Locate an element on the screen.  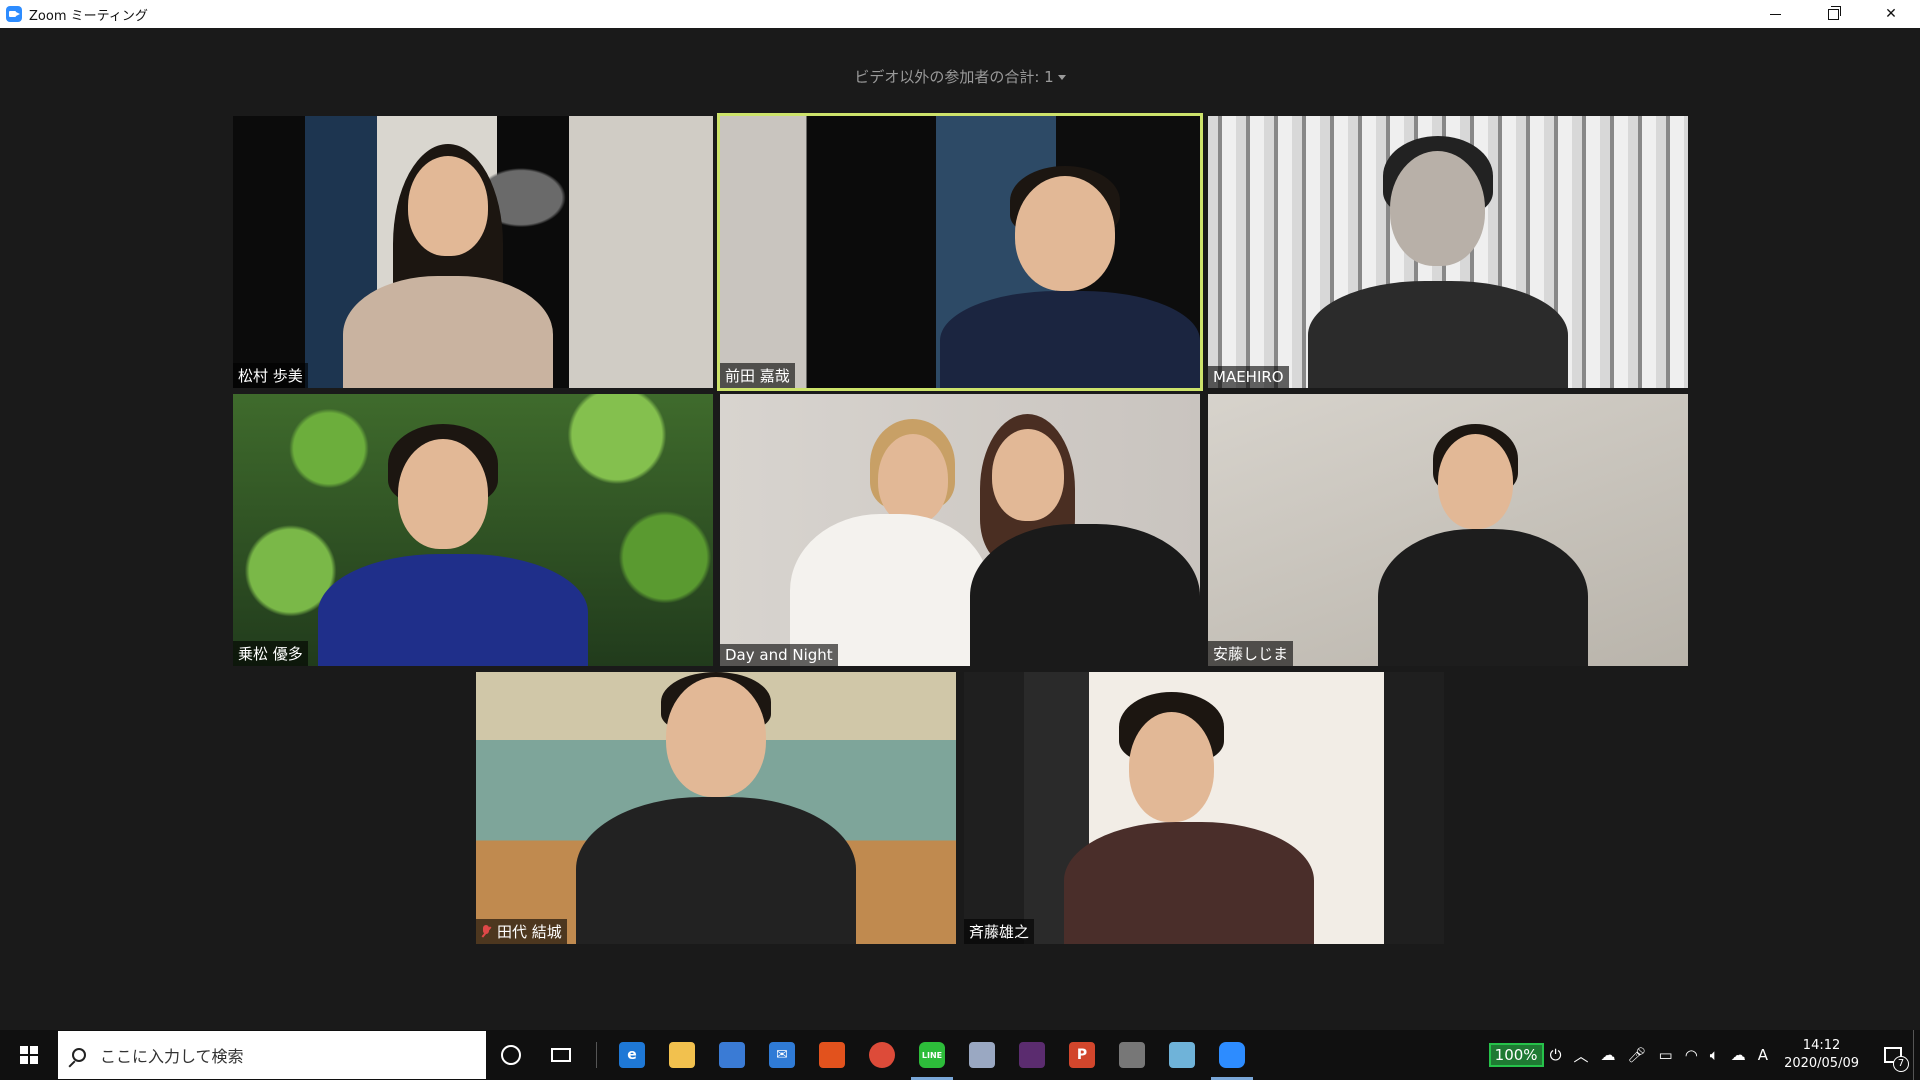
office-taskbar-button is located at coordinates (832, 1055).